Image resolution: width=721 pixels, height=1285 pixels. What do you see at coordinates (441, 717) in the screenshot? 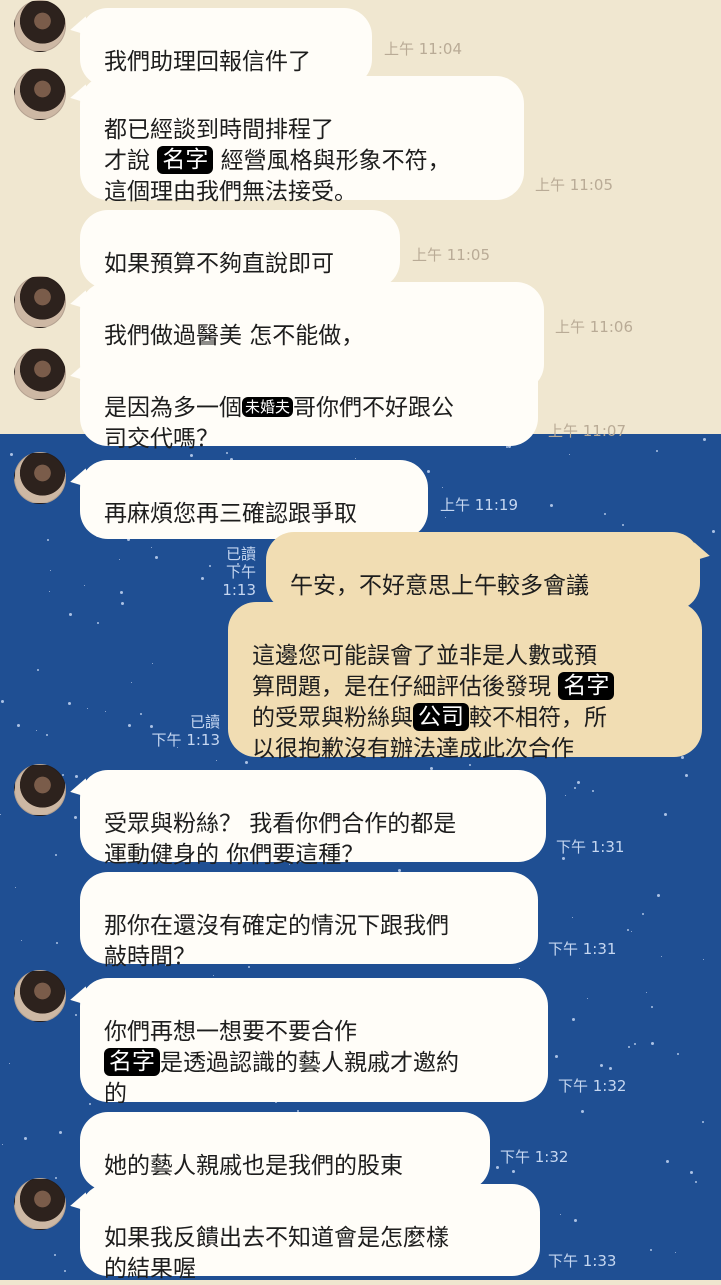
I see `redacted-company-tag: 公司` at bounding box center [441, 717].